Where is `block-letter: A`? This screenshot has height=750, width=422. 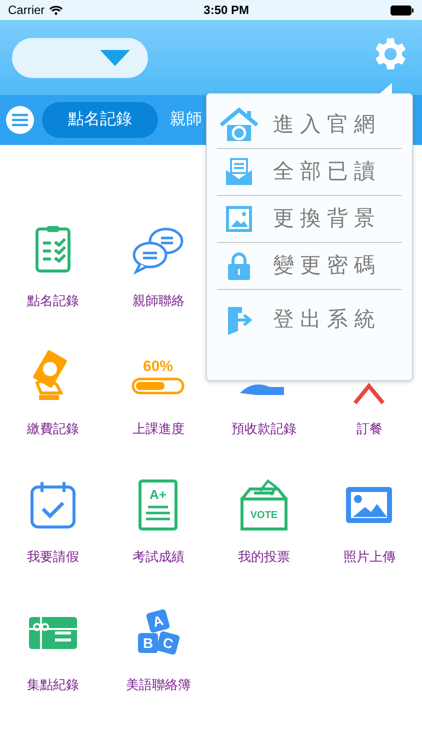 block-letter: A is located at coordinates (158, 621).